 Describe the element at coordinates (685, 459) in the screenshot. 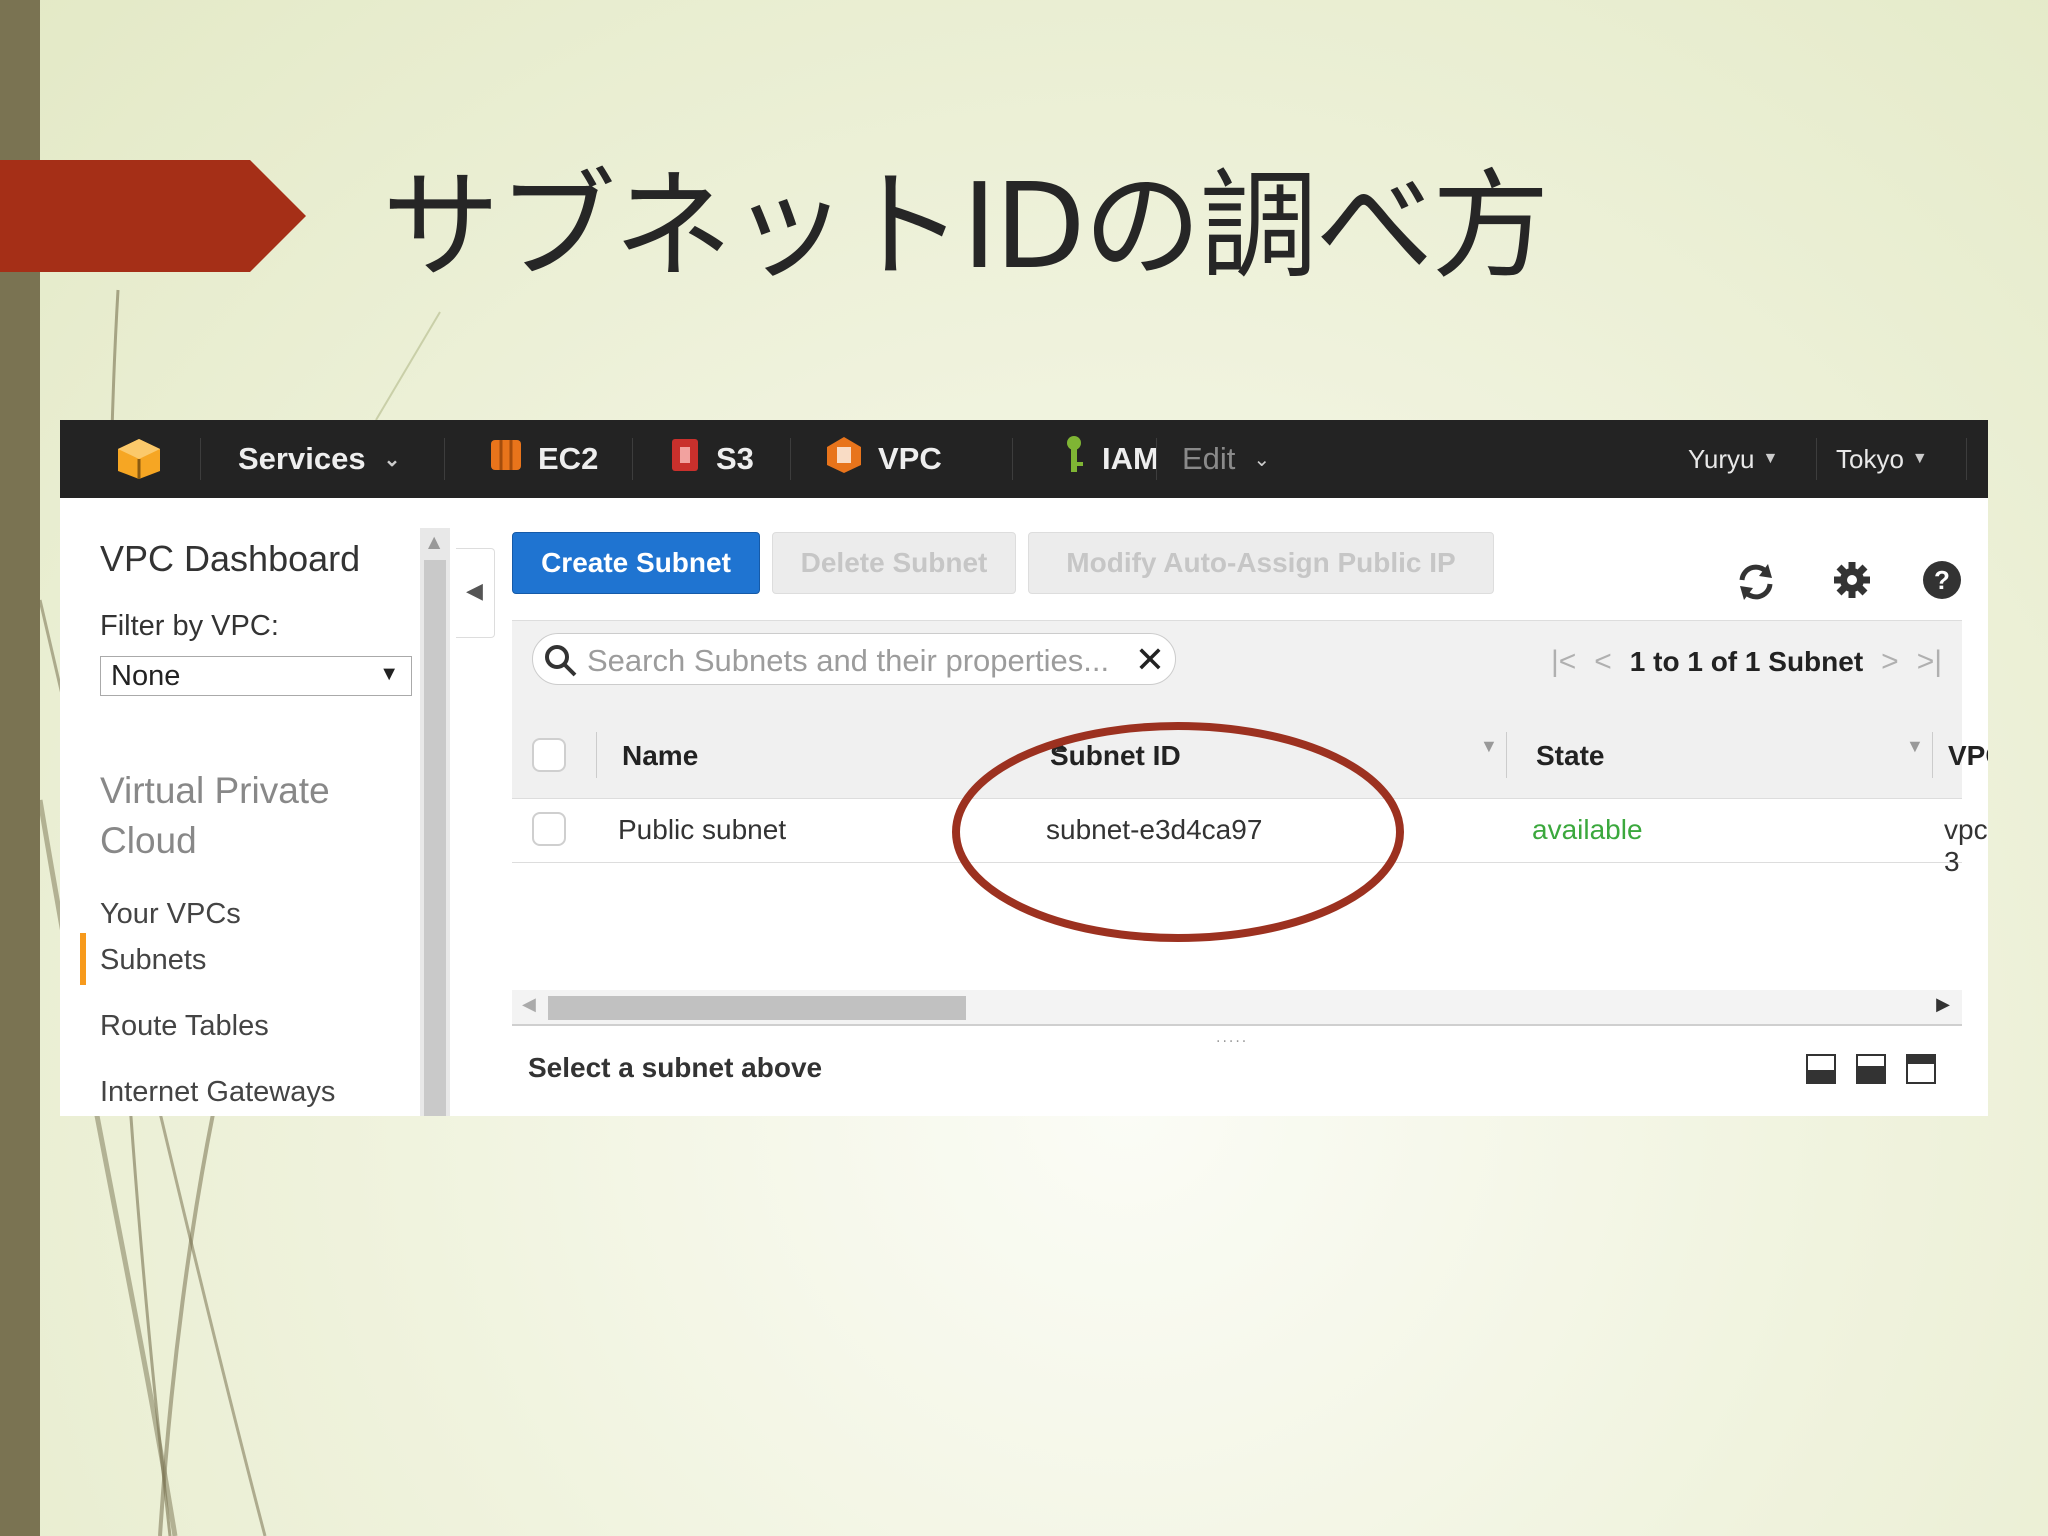

I see `s3-icon` at that location.